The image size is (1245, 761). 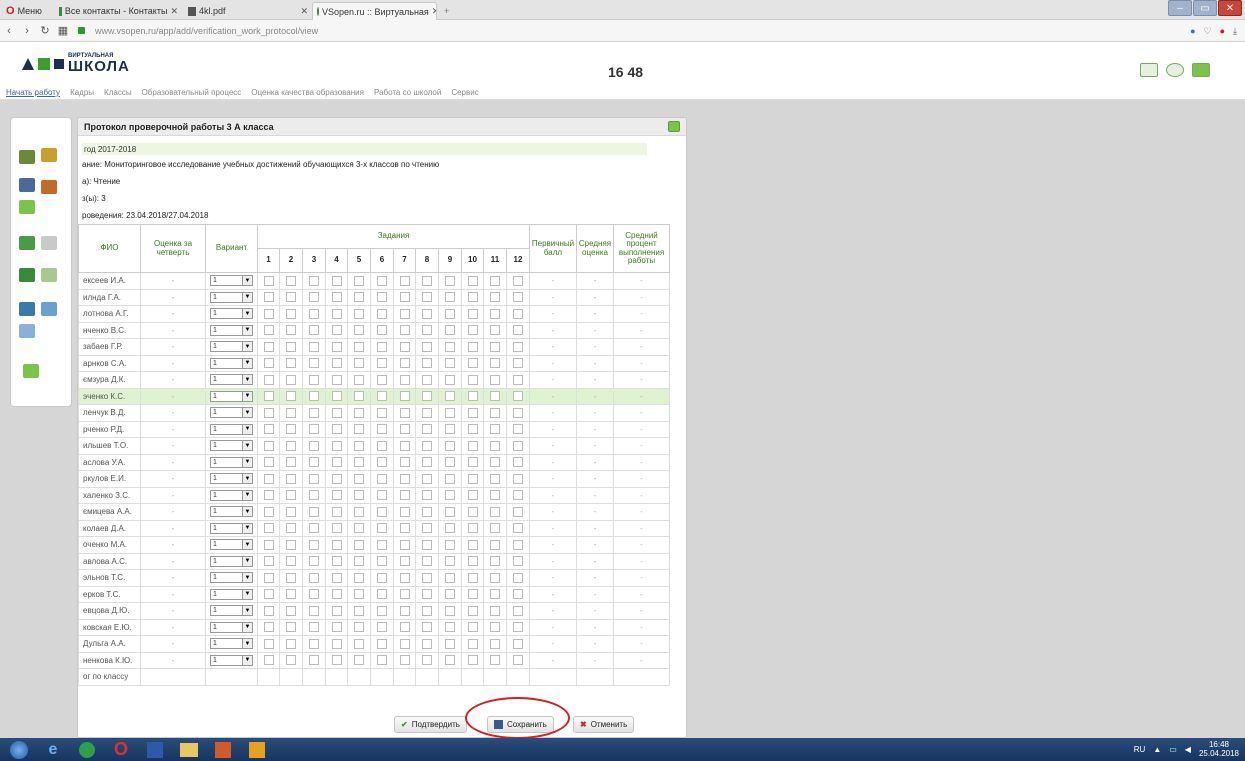 What do you see at coordinates (1205, 8) in the screenshot?
I see `maximize-button: ▭` at bounding box center [1205, 8].